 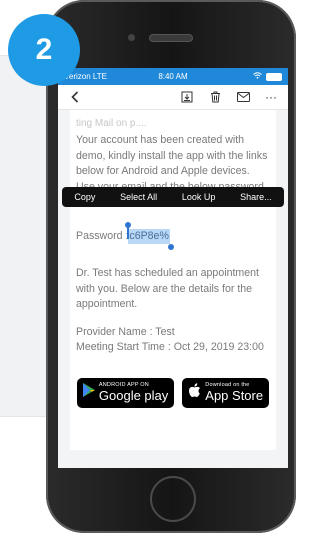 What do you see at coordinates (170, 347) in the screenshot?
I see `meeting-start-time: Meeting Start Time : Oct 29, 2019 23:00` at bounding box center [170, 347].